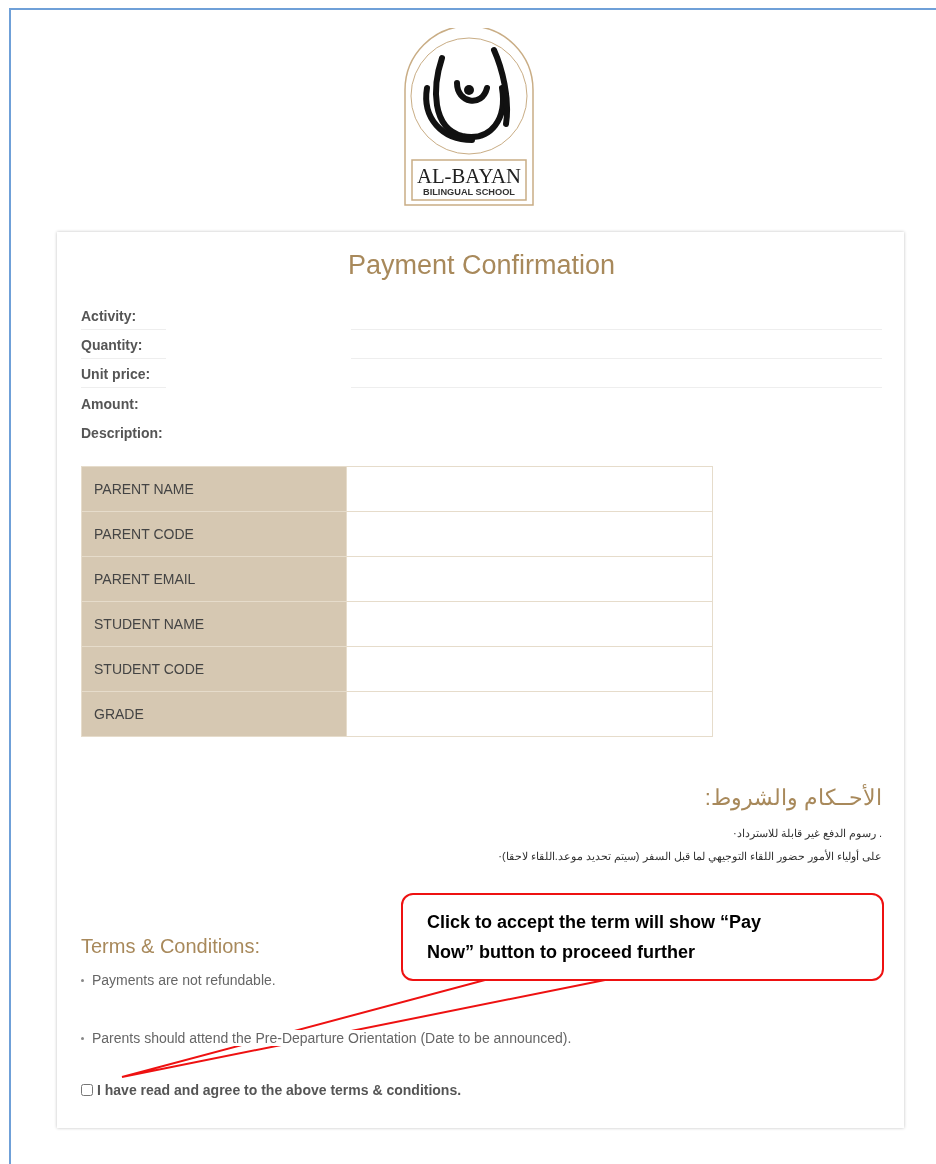 This screenshot has width=936, height=1164. I want to click on field-label: Activity:, so click(123, 316).